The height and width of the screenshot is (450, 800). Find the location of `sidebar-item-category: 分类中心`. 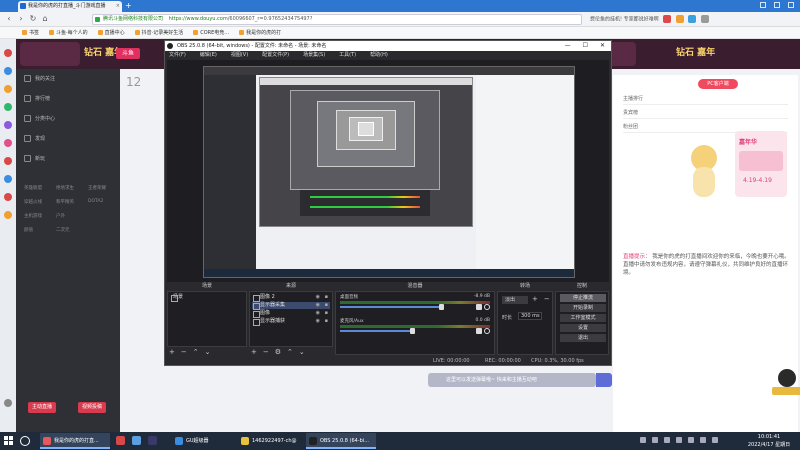

sidebar-item-category: 分类中心 is located at coordinates (69, 120).